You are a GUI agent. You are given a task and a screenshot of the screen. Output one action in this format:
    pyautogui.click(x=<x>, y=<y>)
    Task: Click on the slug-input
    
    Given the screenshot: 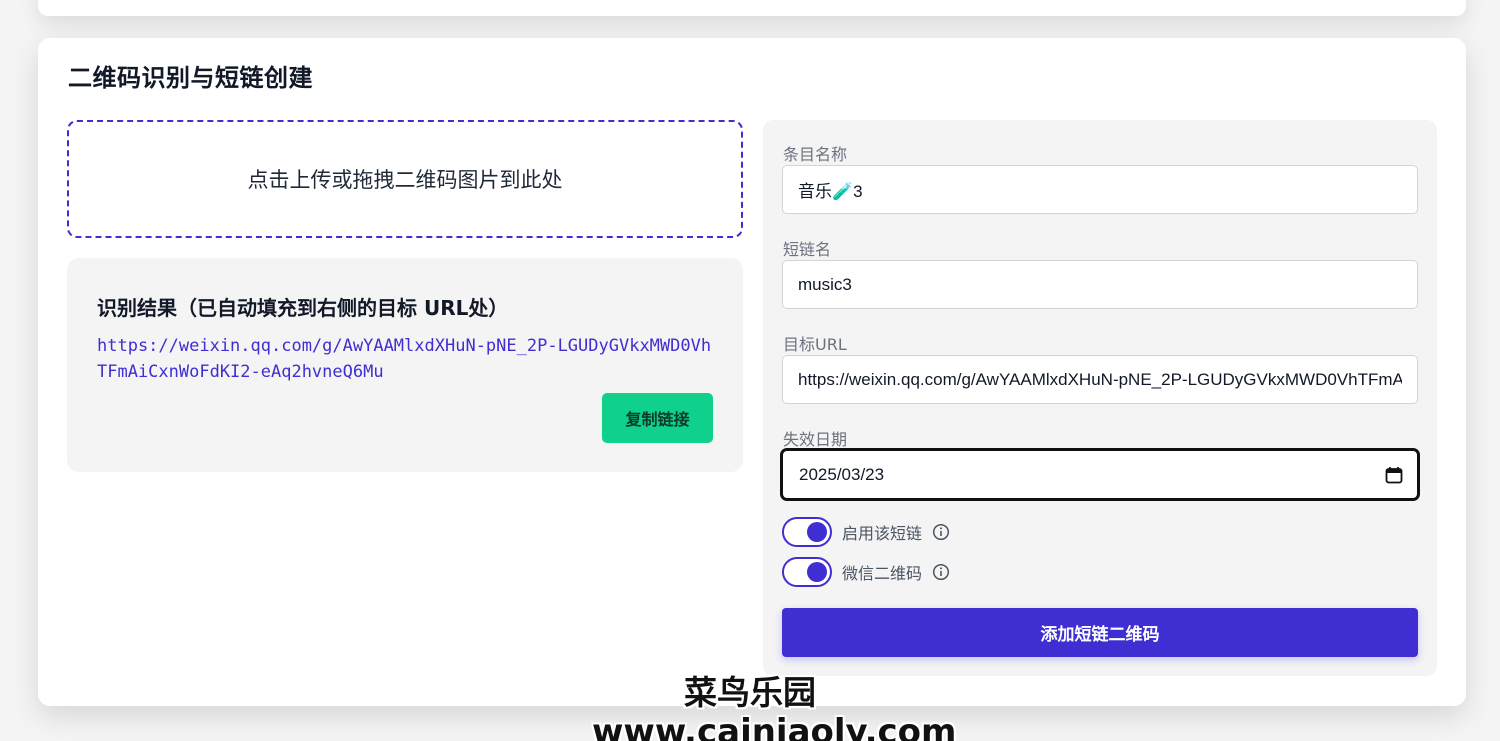 What is the action you would take?
    pyautogui.click(x=1100, y=284)
    